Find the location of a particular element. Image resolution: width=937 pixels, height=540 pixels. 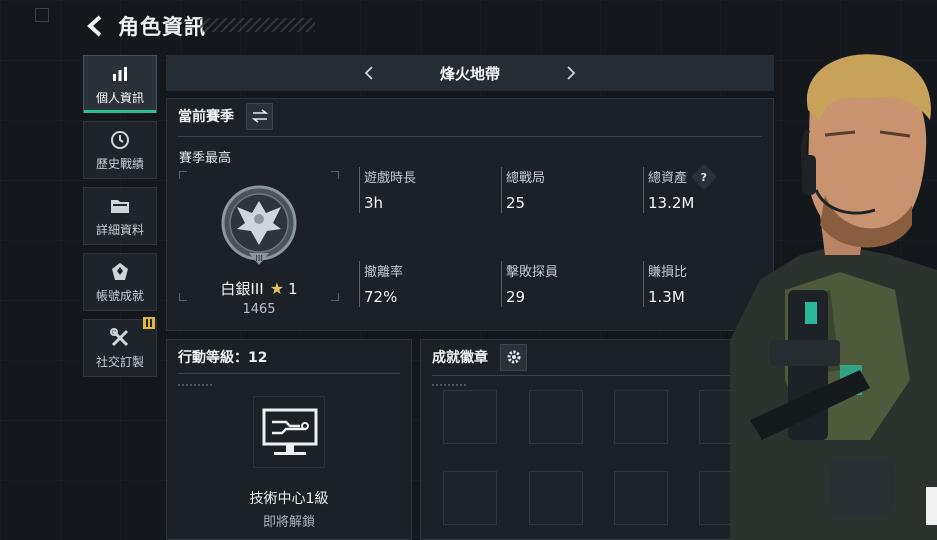

notification-badge is located at coordinates (149, 323).